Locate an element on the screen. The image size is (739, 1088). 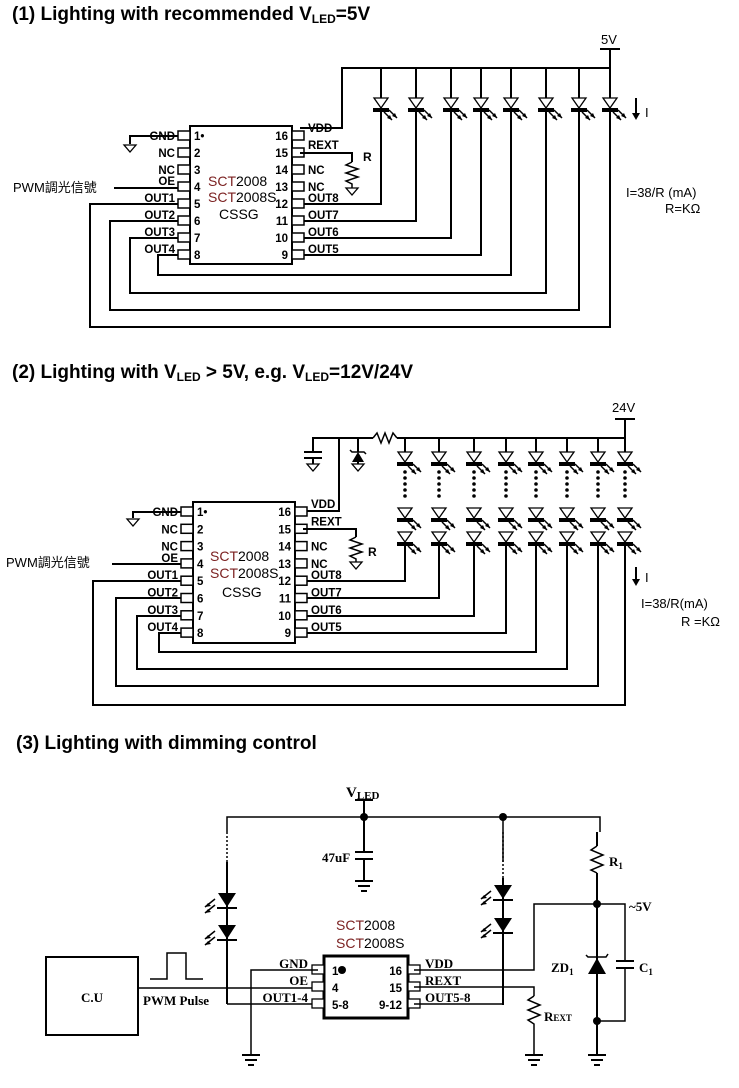
current-label: I is located at coordinates (647, 112).